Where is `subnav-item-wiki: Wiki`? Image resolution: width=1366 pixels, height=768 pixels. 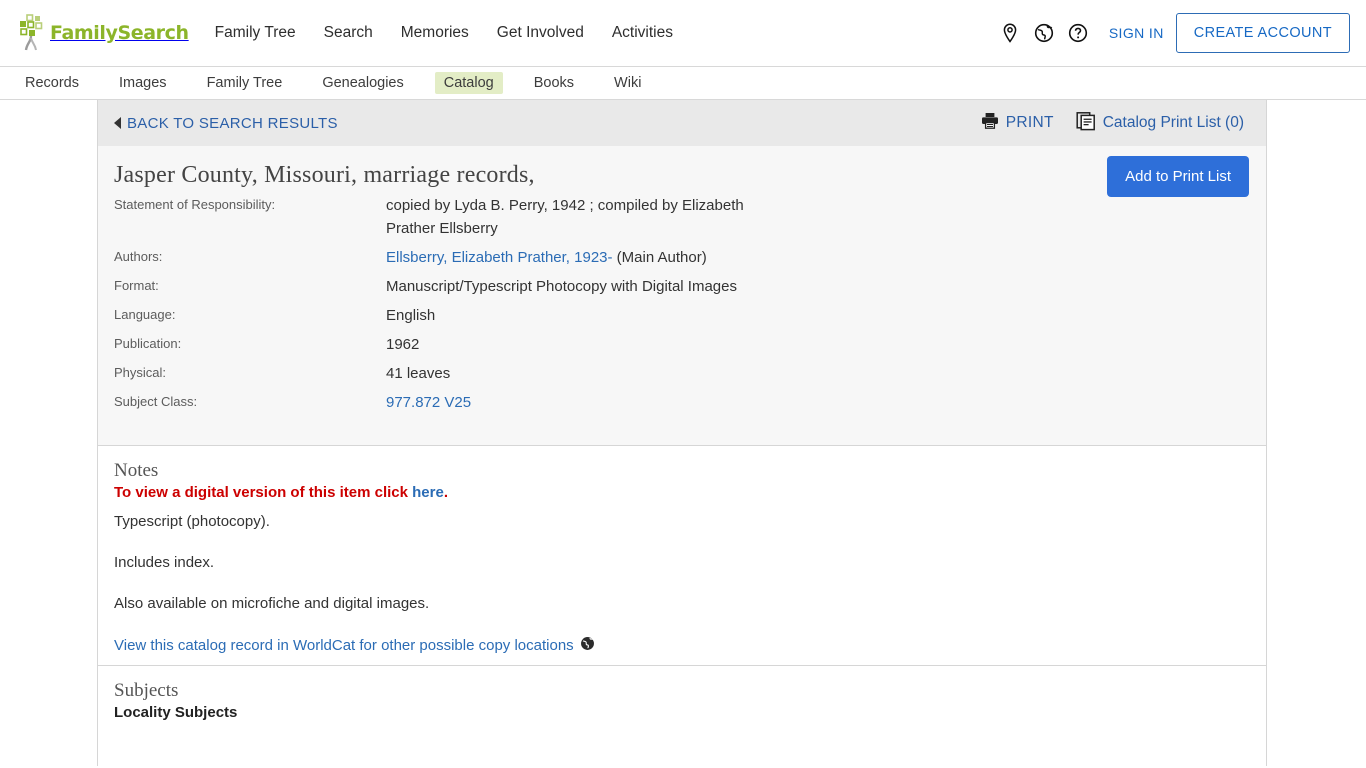 subnav-item-wiki: Wiki is located at coordinates (627, 83).